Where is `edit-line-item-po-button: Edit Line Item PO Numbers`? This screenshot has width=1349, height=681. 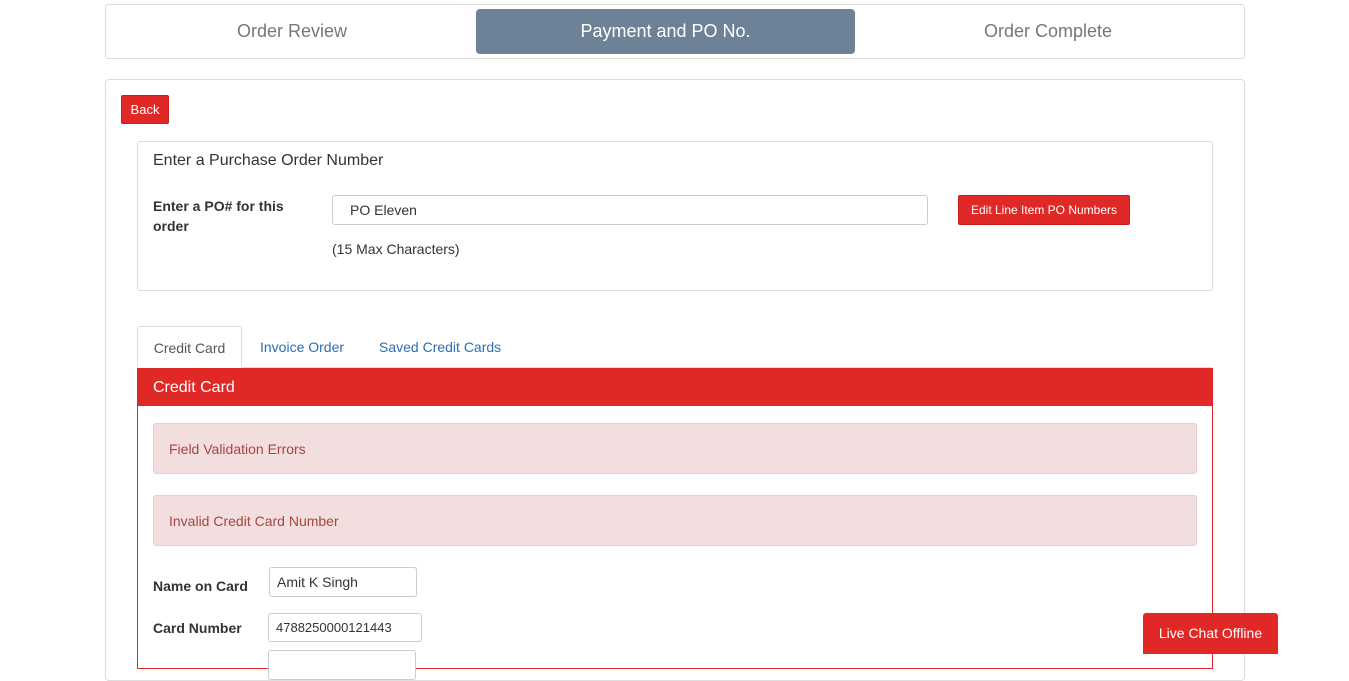 edit-line-item-po-button: Edit Line Item PO Numbers is located at coordinates (1044, 210).